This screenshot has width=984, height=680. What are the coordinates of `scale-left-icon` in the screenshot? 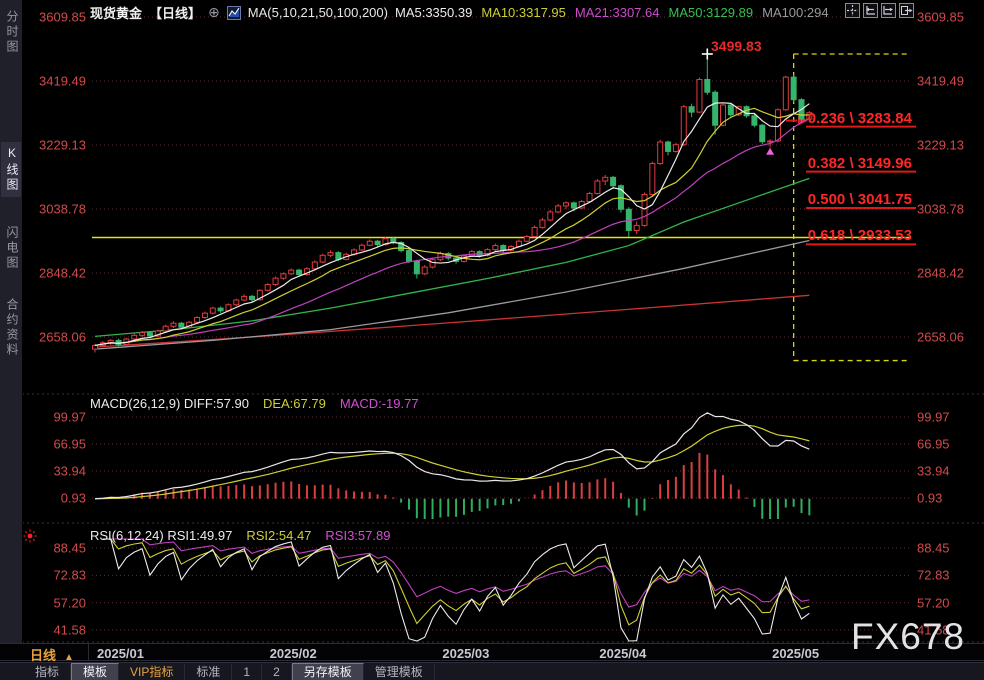 It's located at (870, 10).